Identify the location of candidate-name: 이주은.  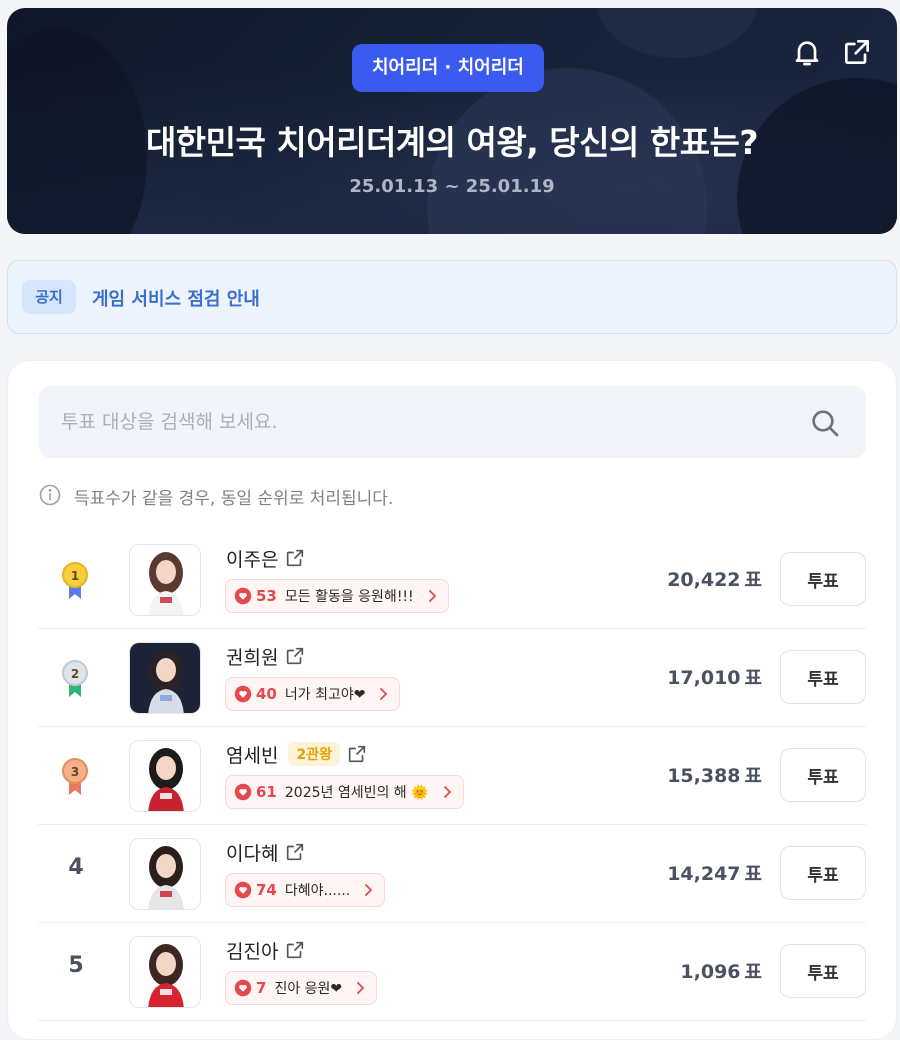
(252, 558).